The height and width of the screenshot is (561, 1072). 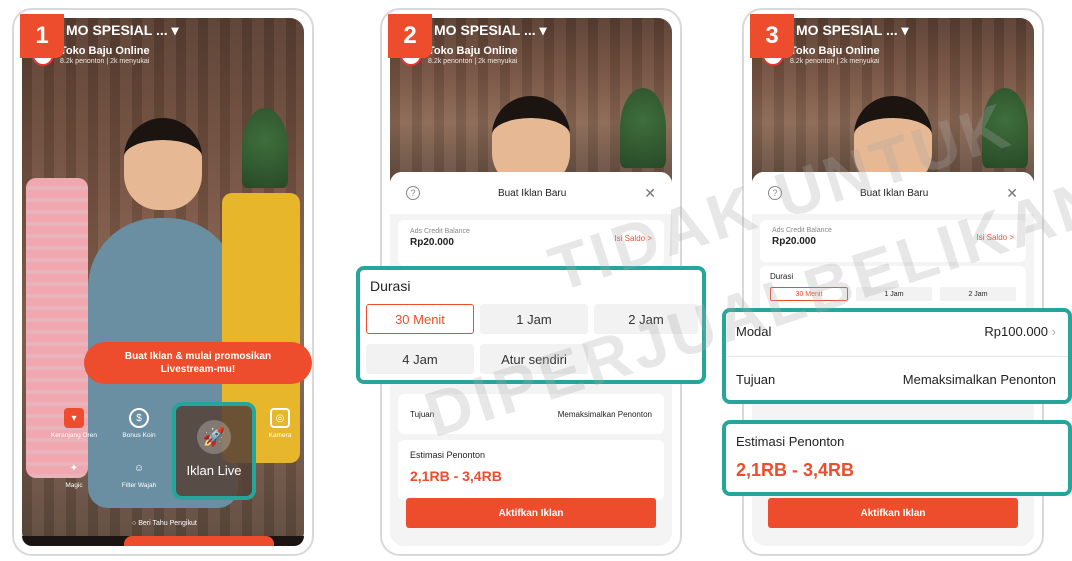 I want to click on chevron-right-icon: ›, so click(x=1053, y=331).